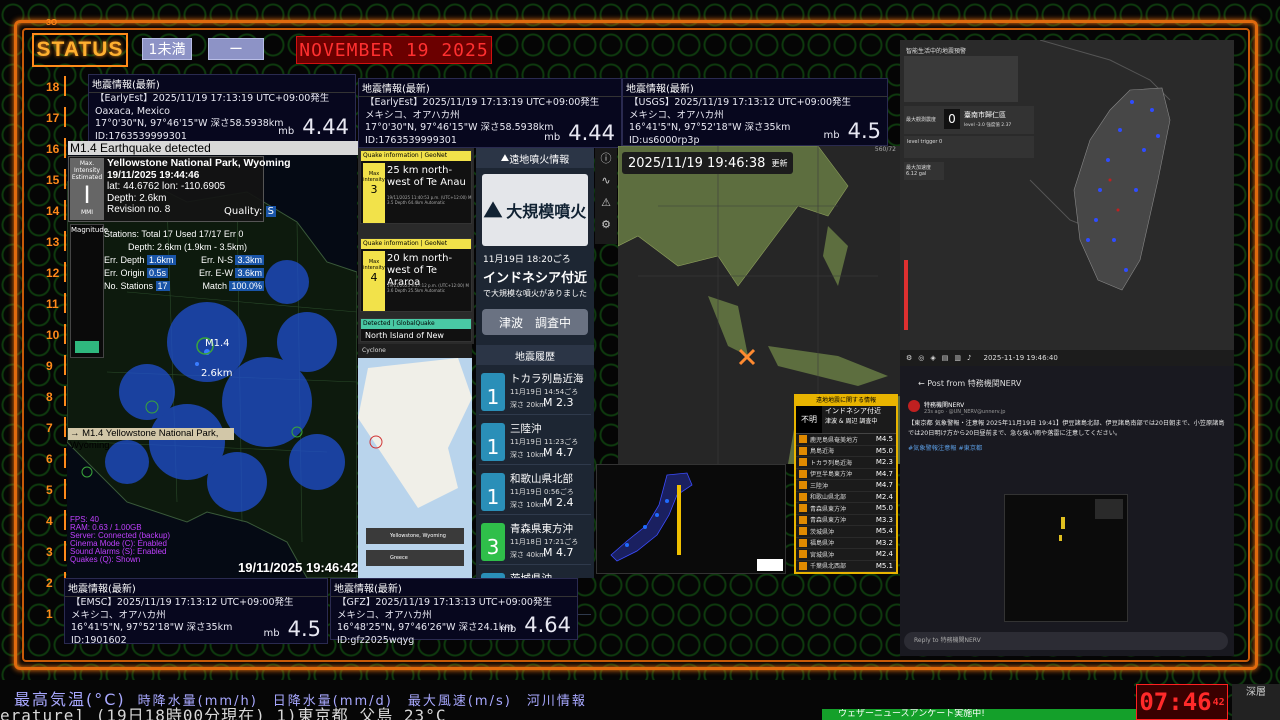  Describe the element at coordinates (846, 451) in the screenshot. I see `info-row: 鳥島近海 M5.0` at that location.